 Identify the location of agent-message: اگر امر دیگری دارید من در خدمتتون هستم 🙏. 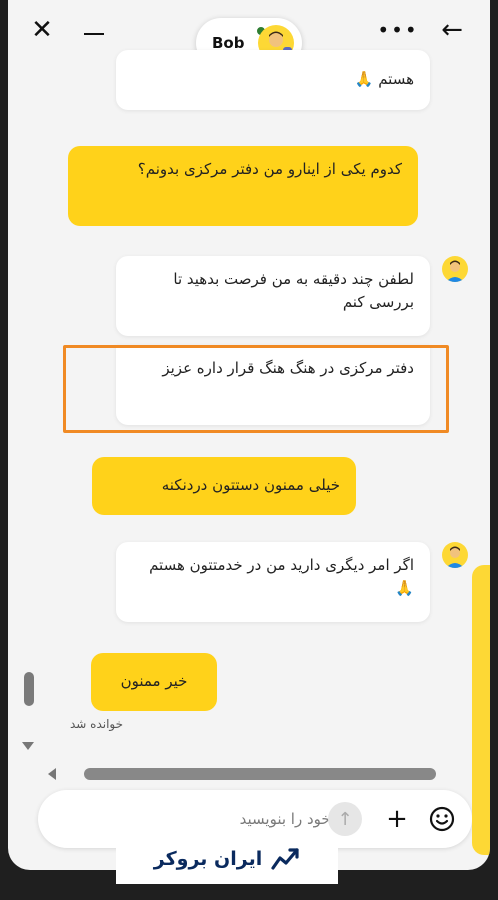
(273, 582).